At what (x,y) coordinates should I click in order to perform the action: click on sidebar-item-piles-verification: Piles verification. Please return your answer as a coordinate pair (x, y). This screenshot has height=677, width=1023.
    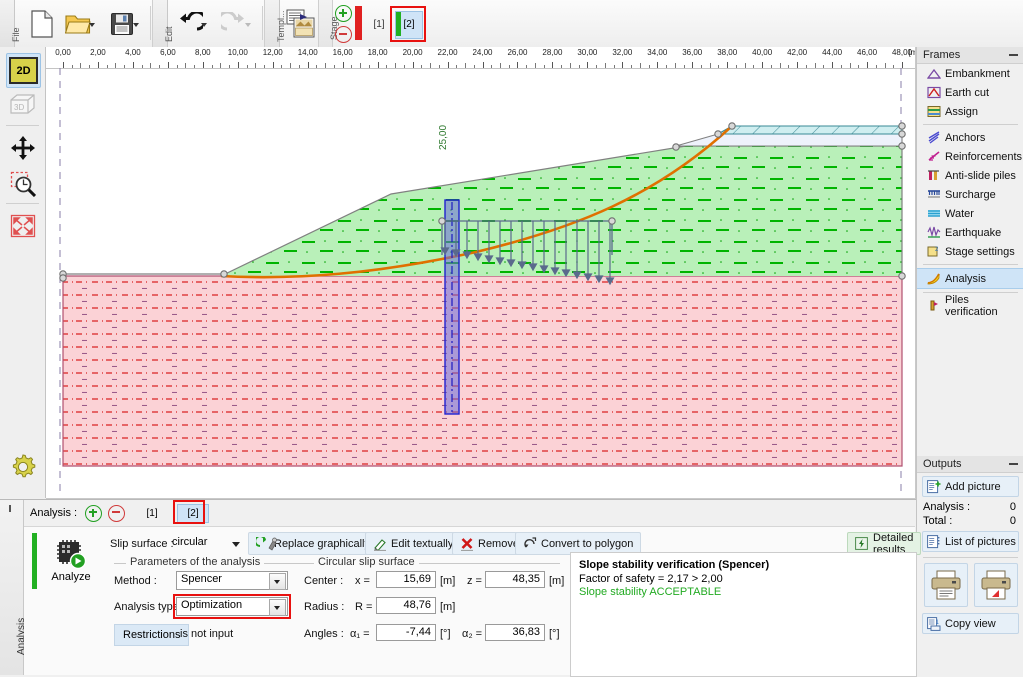
    Looking at the image, I should click on (970, 305).